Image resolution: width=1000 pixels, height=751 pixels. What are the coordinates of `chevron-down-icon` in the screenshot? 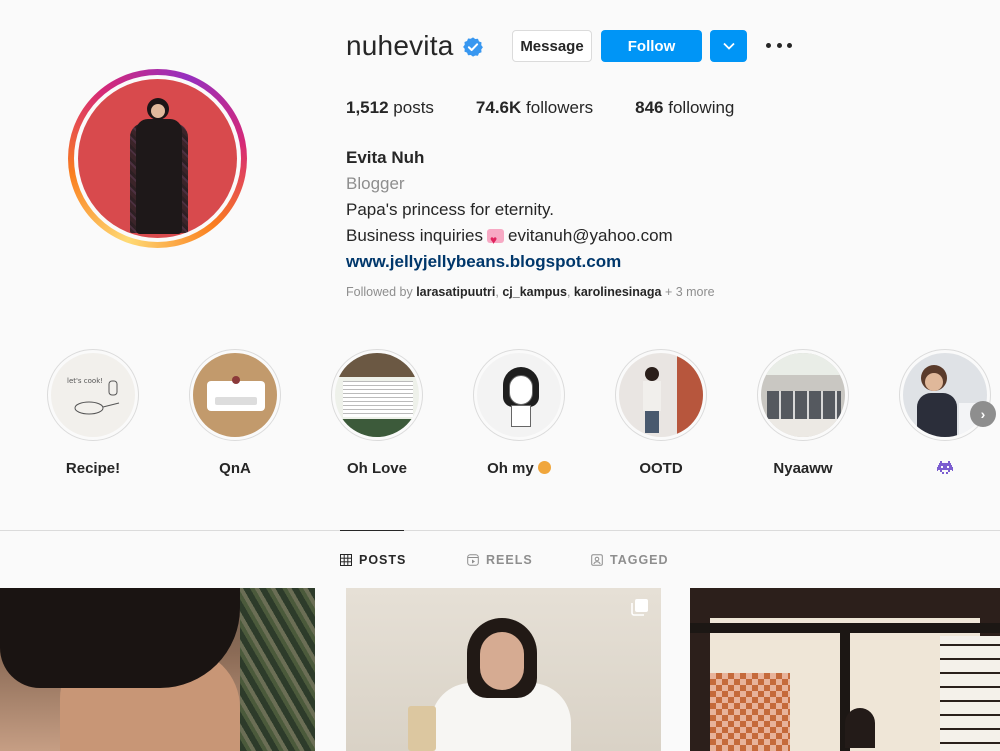 It's located at (728, 46).